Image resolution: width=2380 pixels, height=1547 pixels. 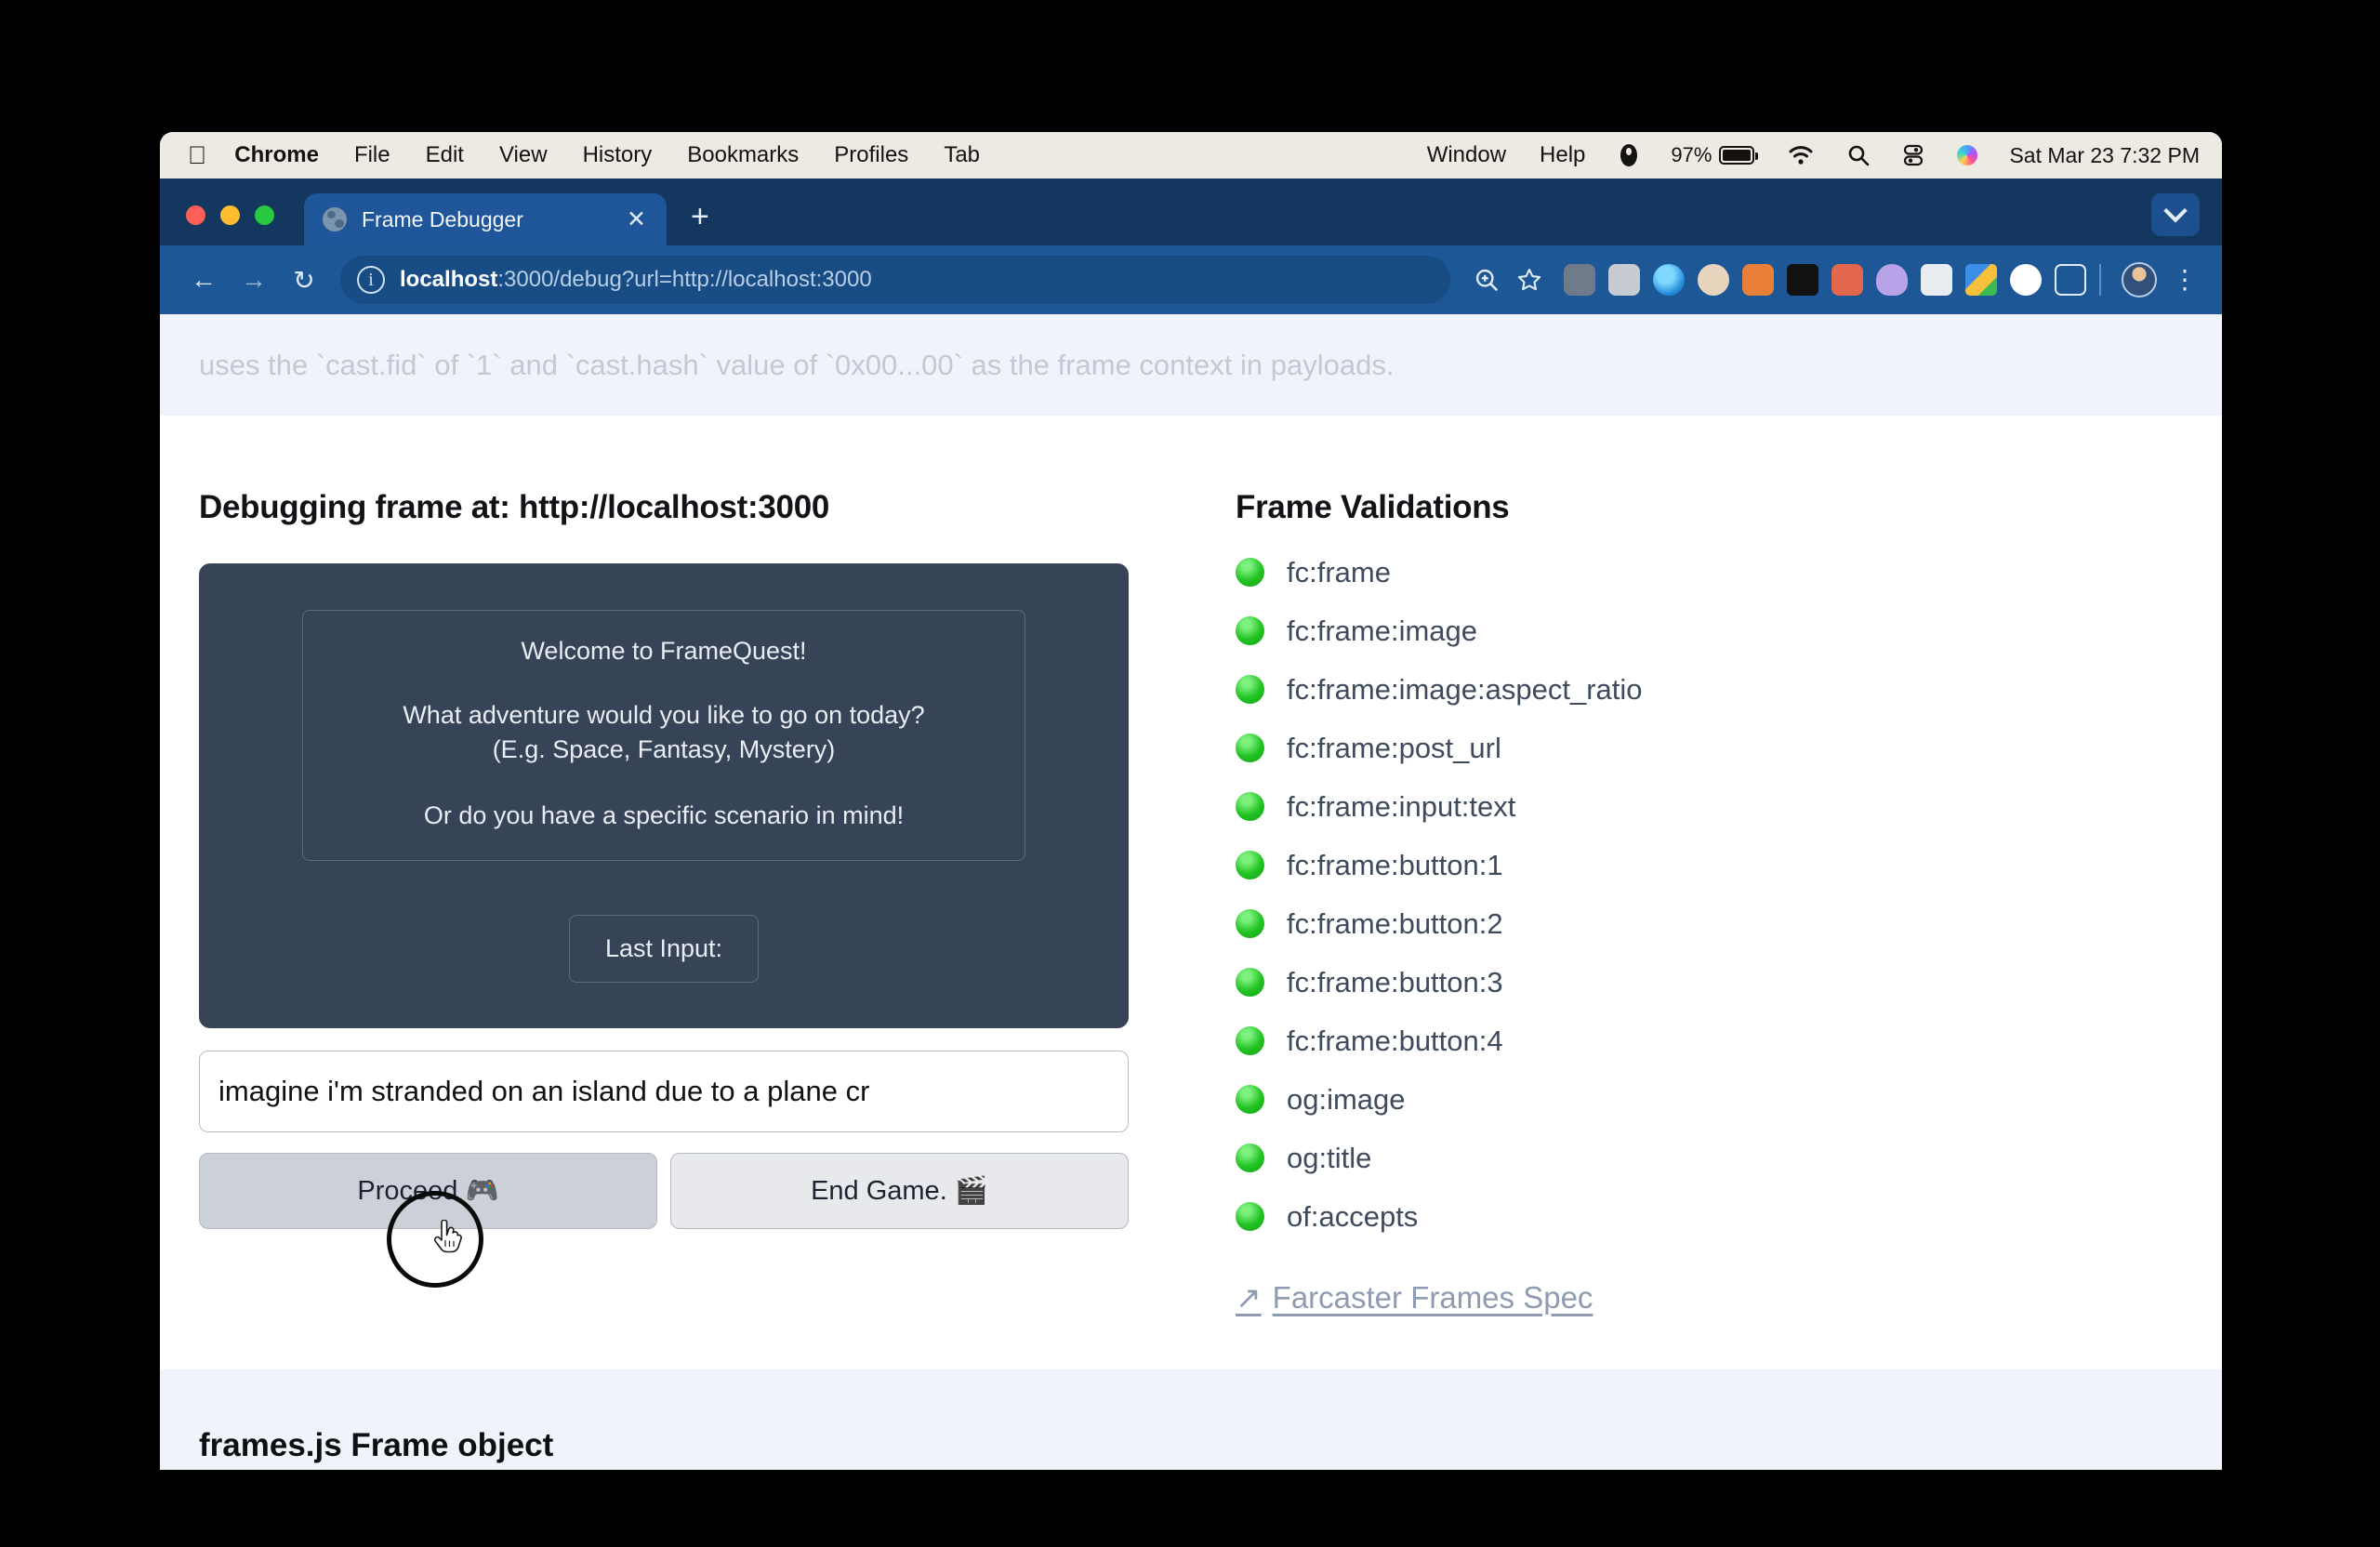 What do you see at coordinates (1967, 155) in the screenshot?
I see `siri-icon` at bounding box center [1967, 155].